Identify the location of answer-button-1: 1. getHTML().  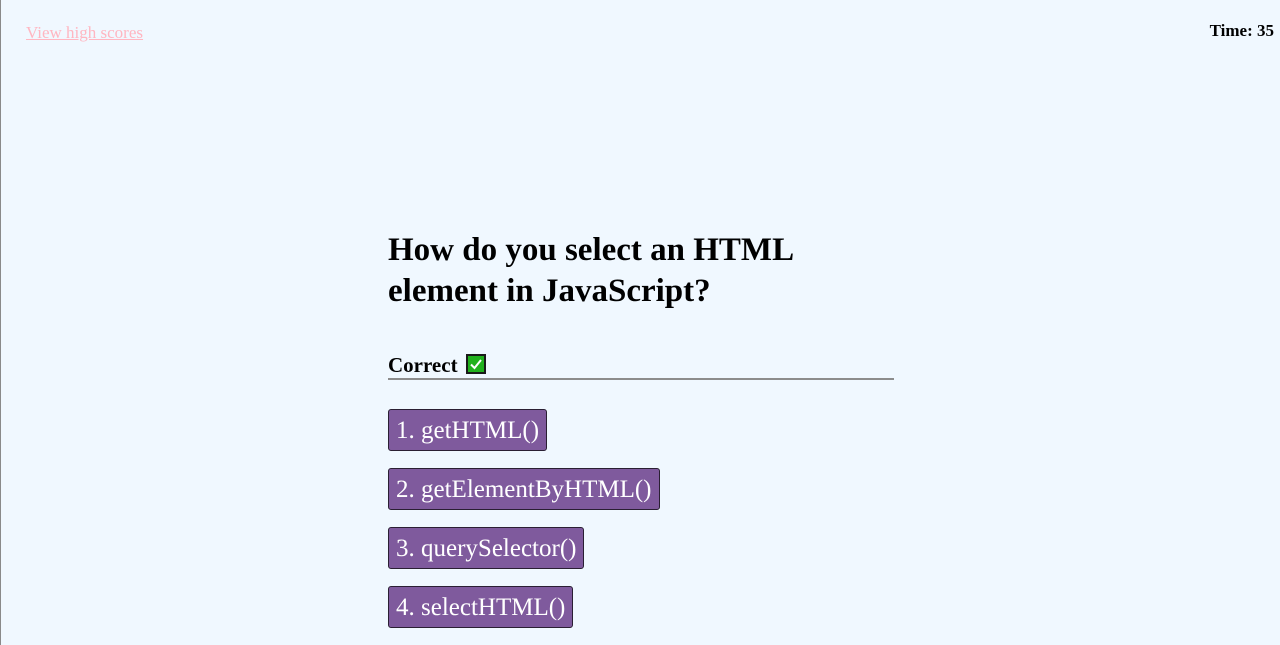
(468, 430).